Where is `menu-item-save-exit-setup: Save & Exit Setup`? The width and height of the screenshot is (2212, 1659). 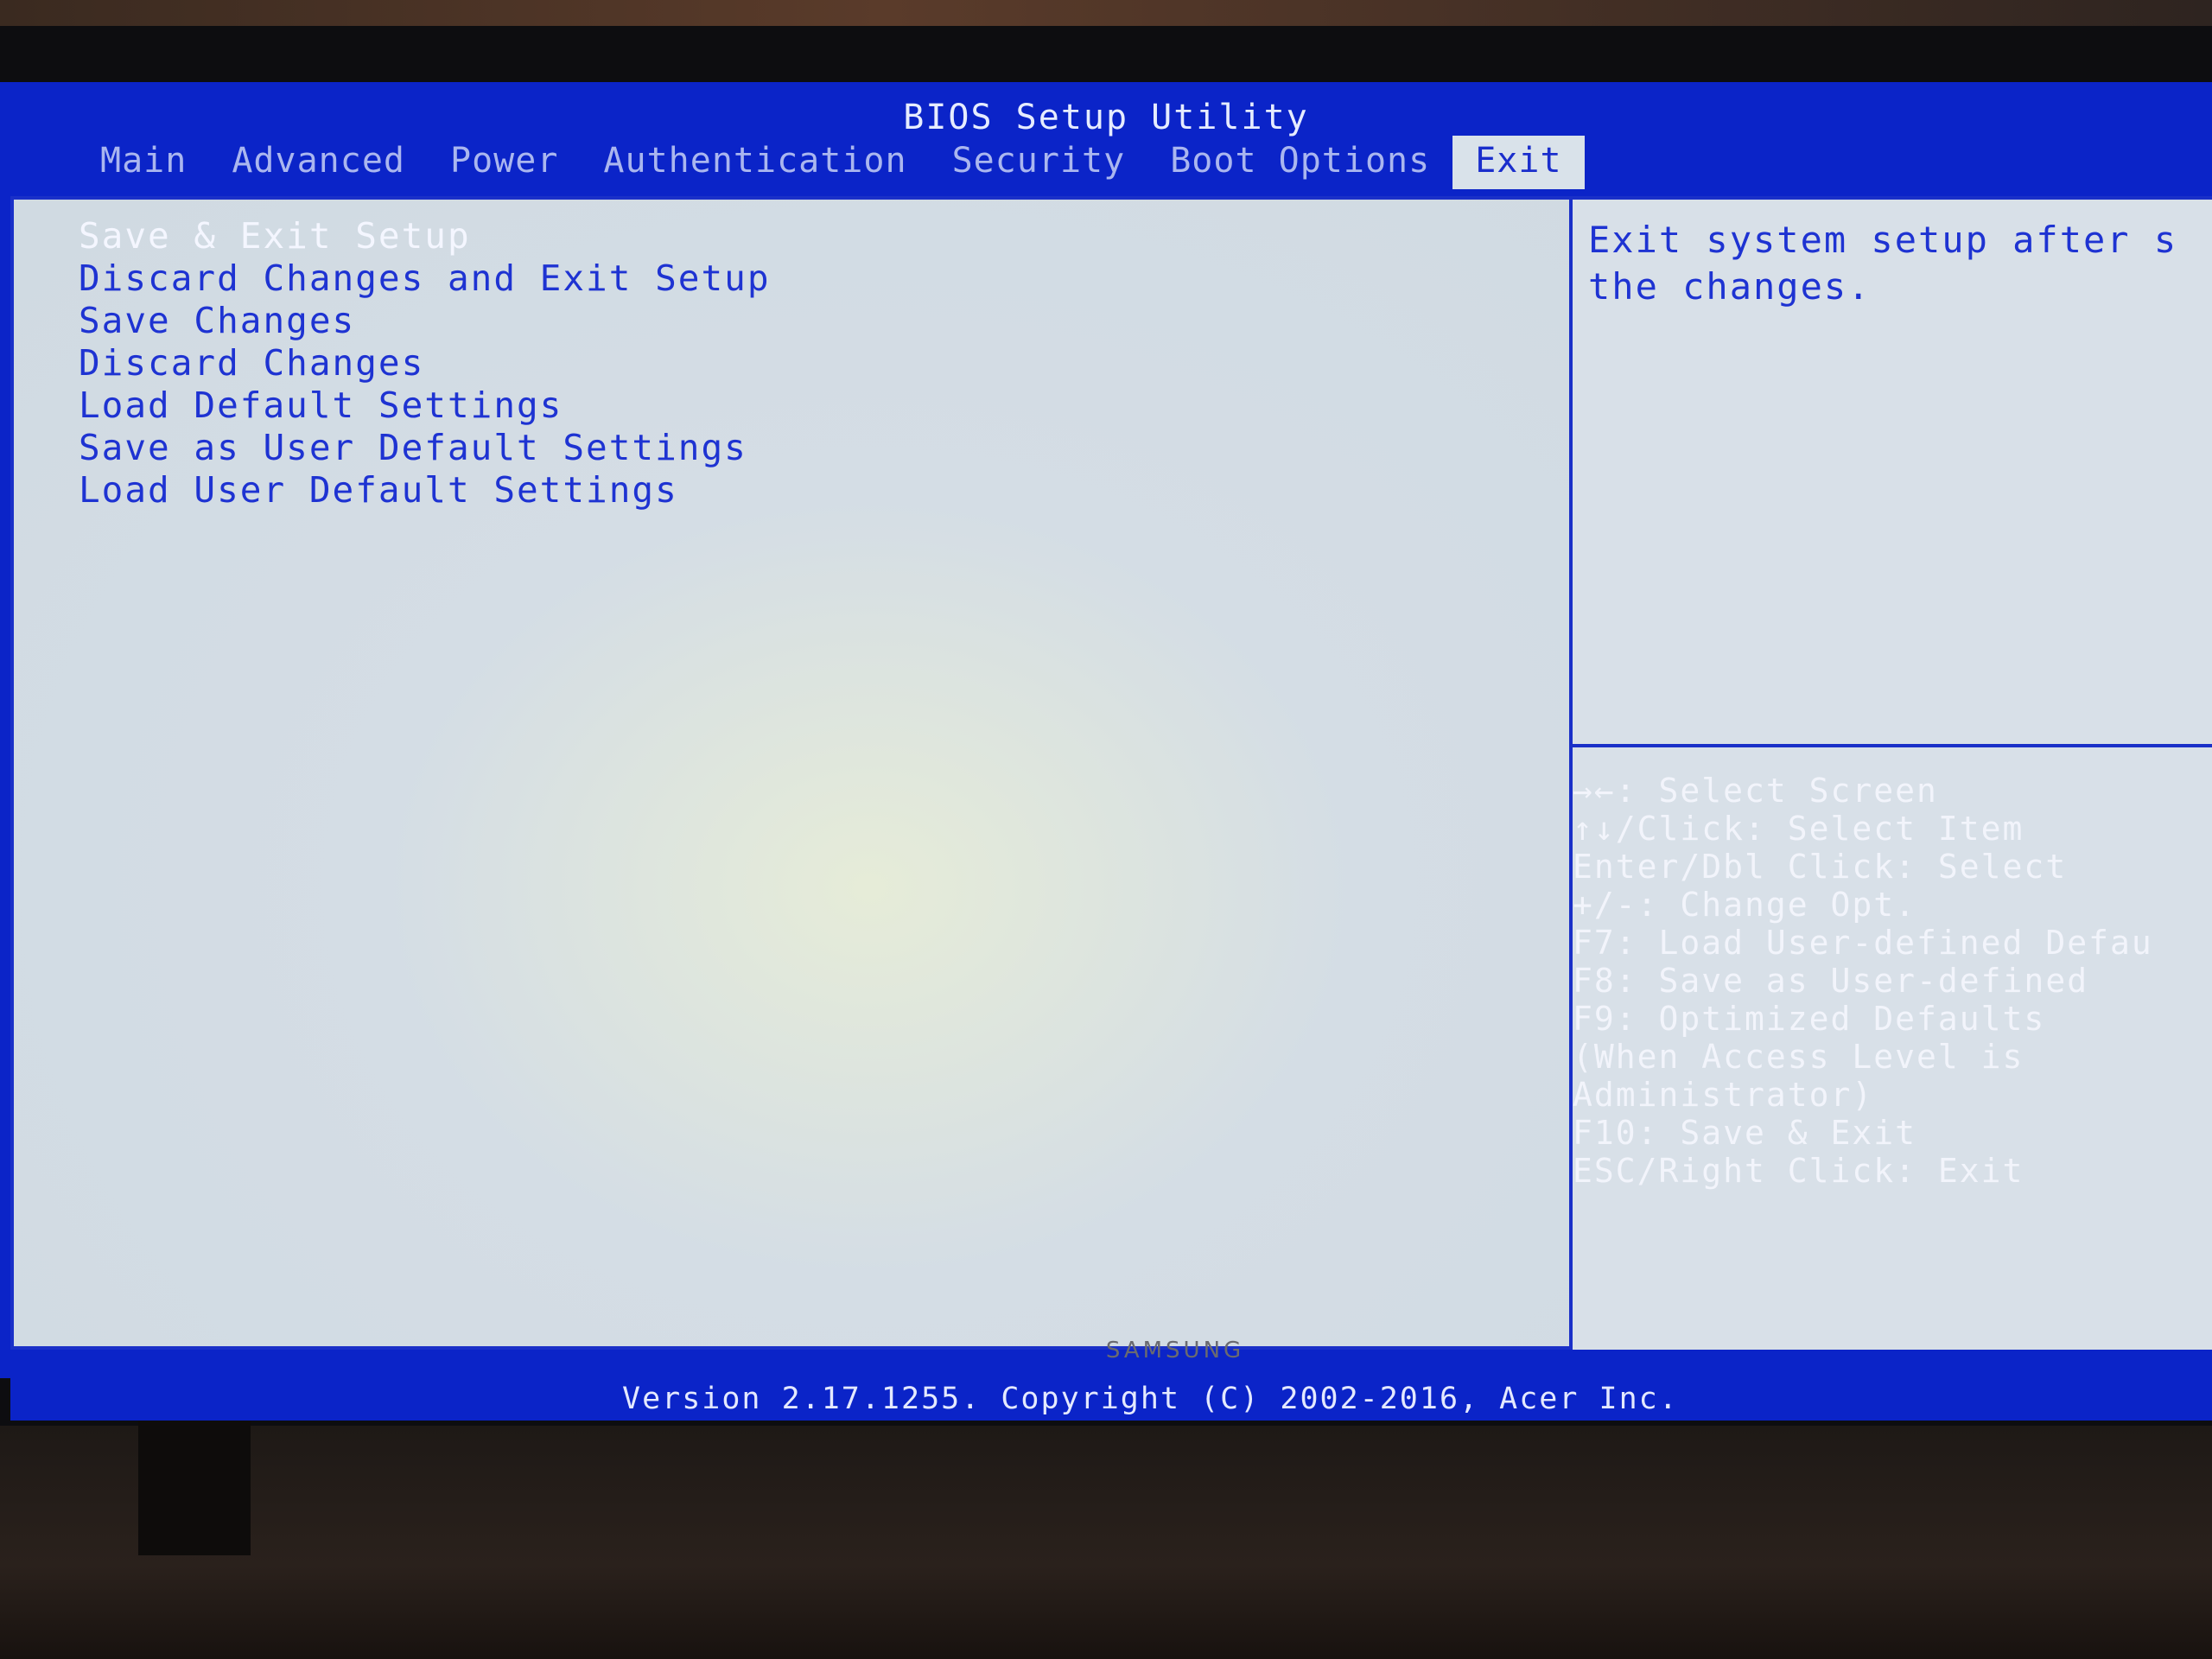
menu-item-save-exit-setup: Save & Exit Setup is located at coordinates (425, 236).